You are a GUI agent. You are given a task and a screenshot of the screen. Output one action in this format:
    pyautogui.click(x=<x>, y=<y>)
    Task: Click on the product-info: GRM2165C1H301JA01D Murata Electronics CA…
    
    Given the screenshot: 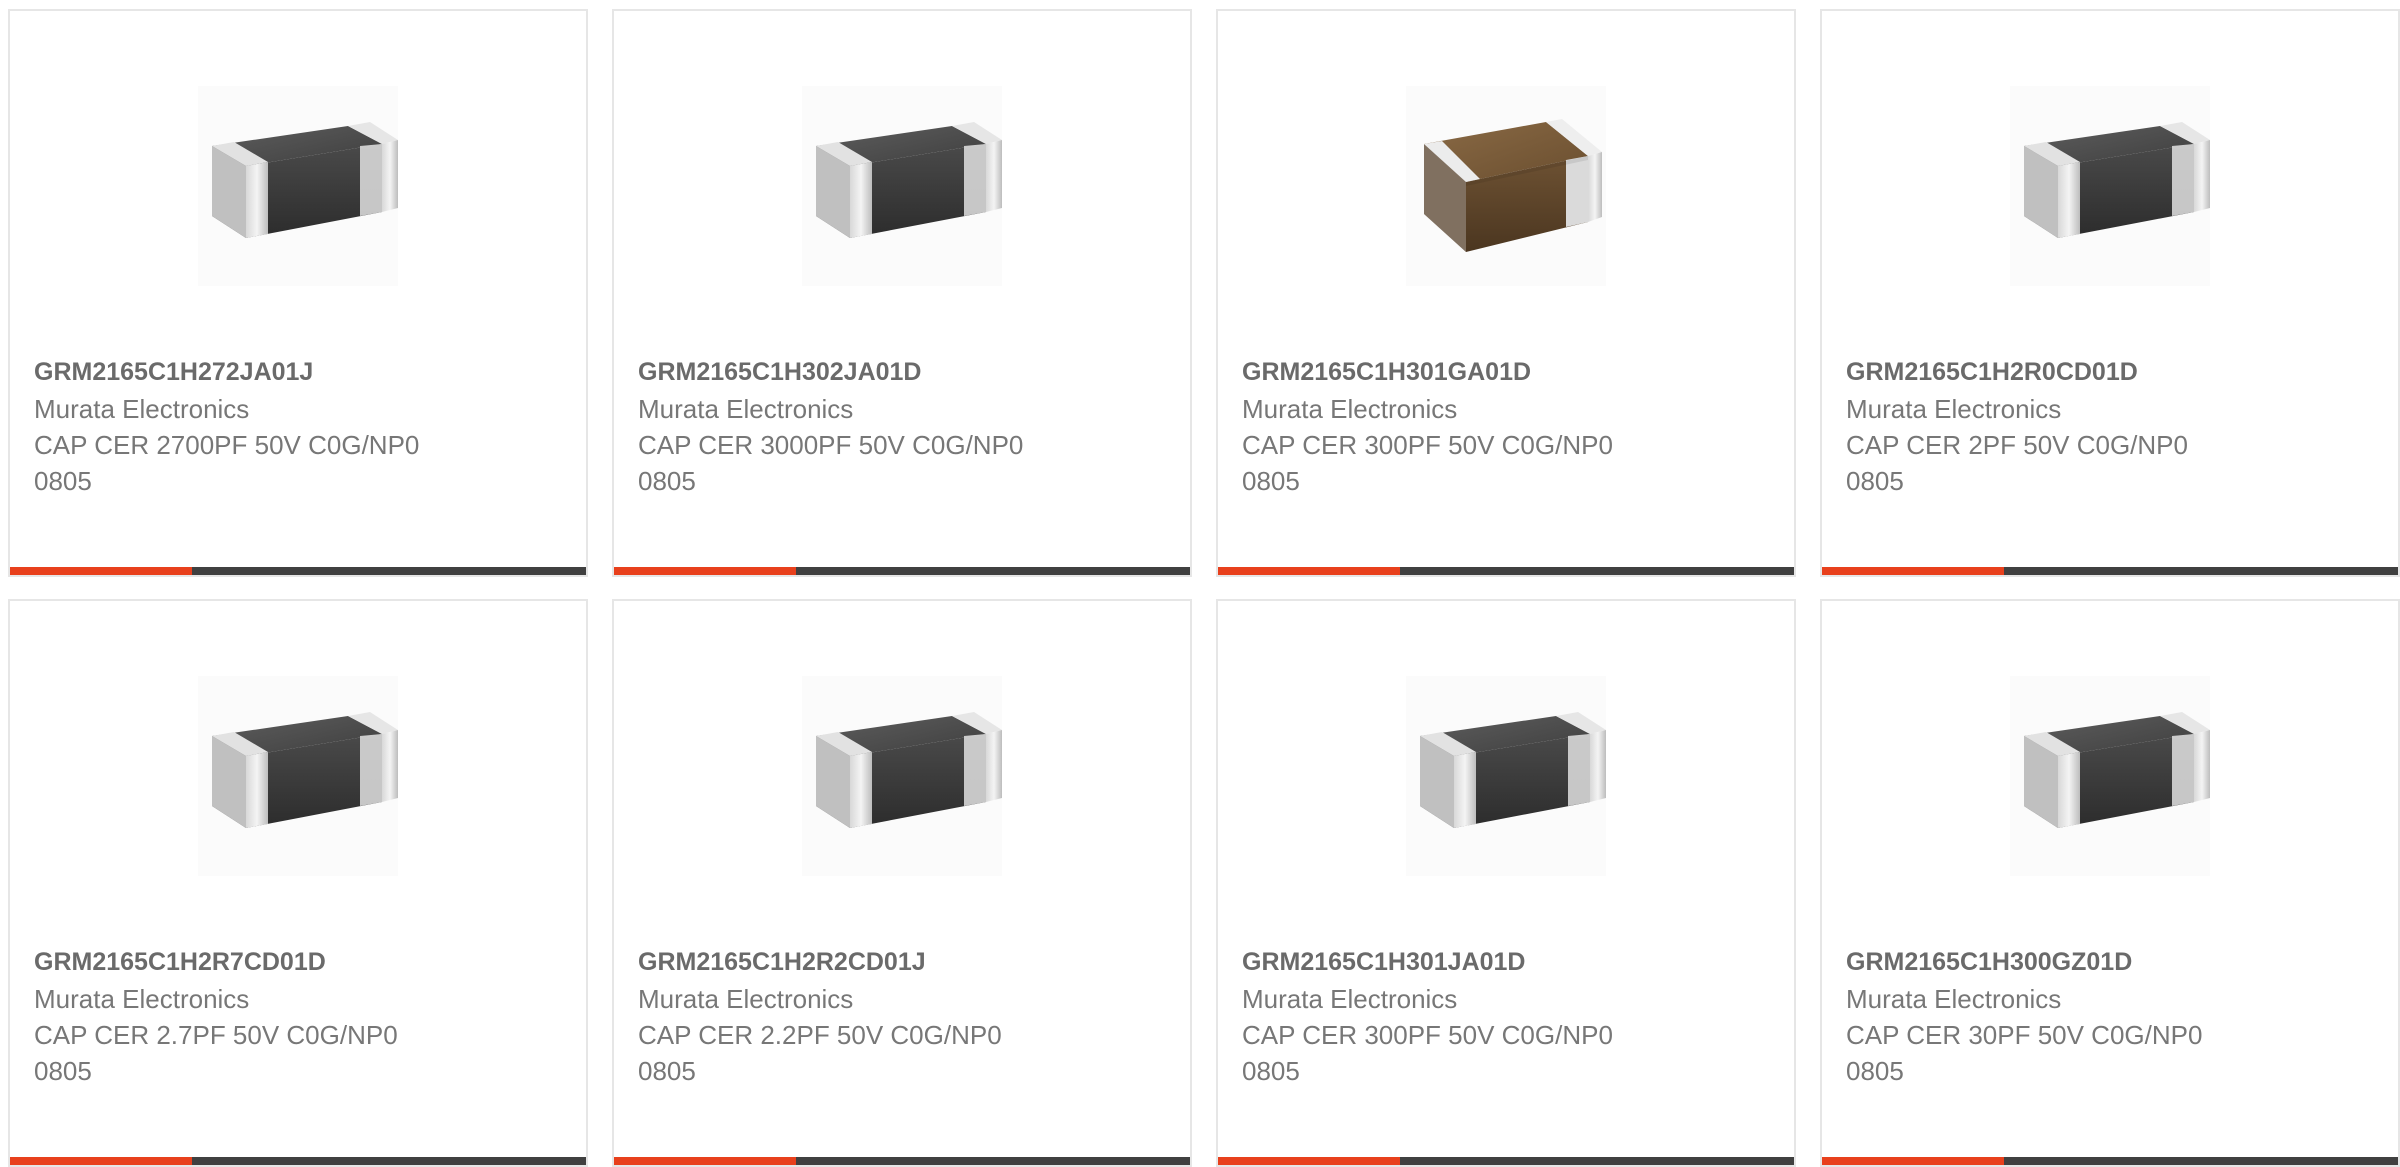 What is the action you would take?
    pyautogui.click(x=1513, y=1016)
    